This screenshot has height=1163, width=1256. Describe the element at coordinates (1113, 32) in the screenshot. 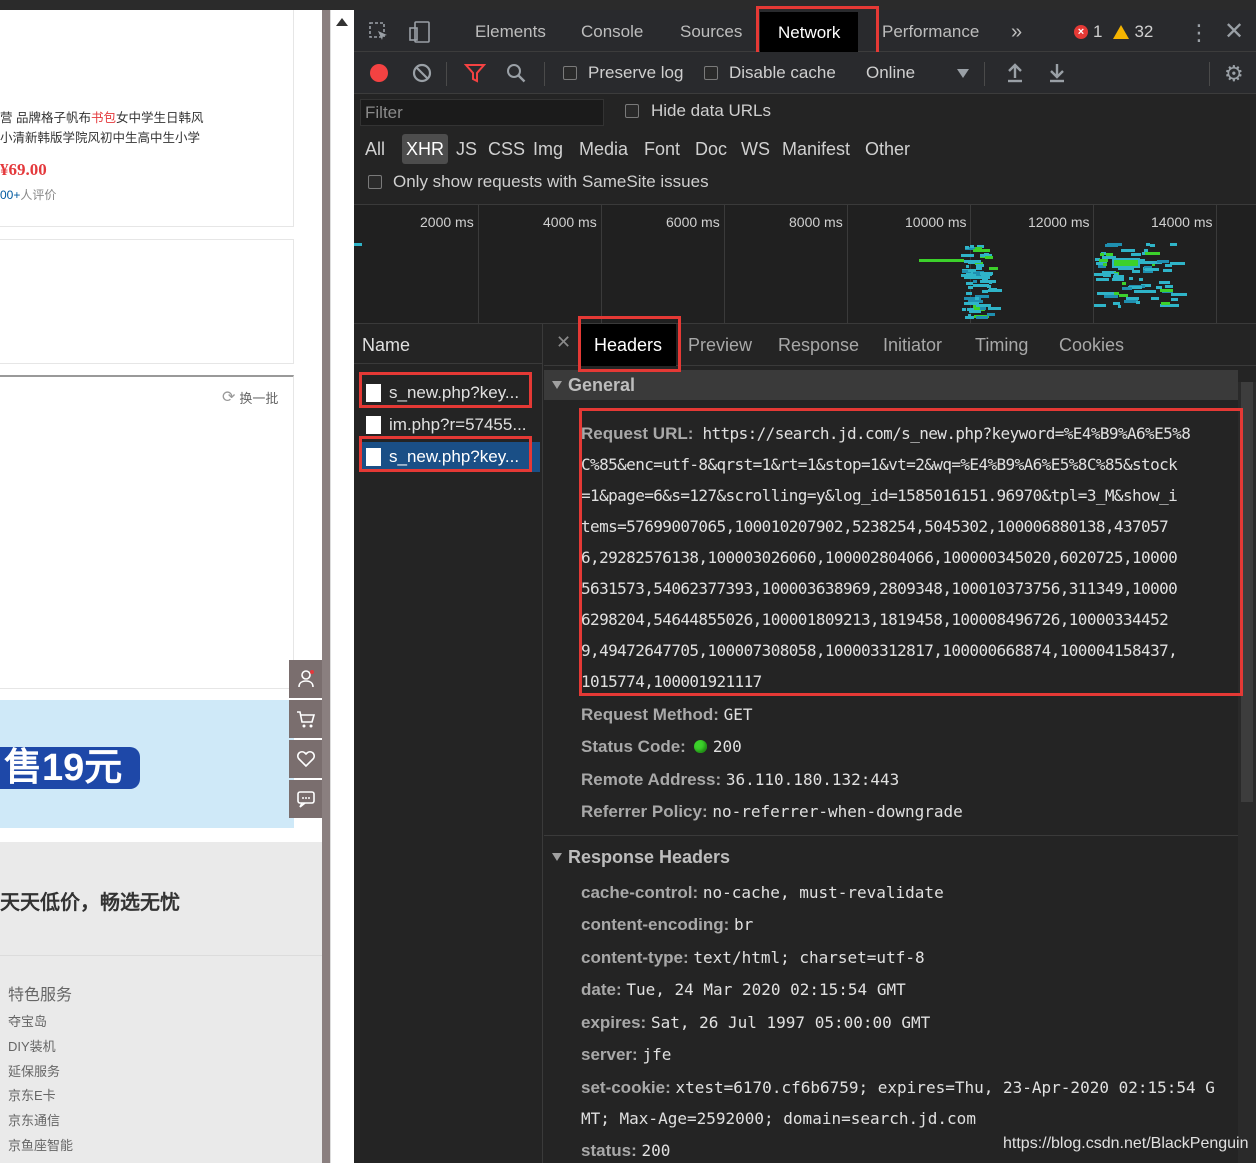

I see `issues-counter: × 1 32` at that location.